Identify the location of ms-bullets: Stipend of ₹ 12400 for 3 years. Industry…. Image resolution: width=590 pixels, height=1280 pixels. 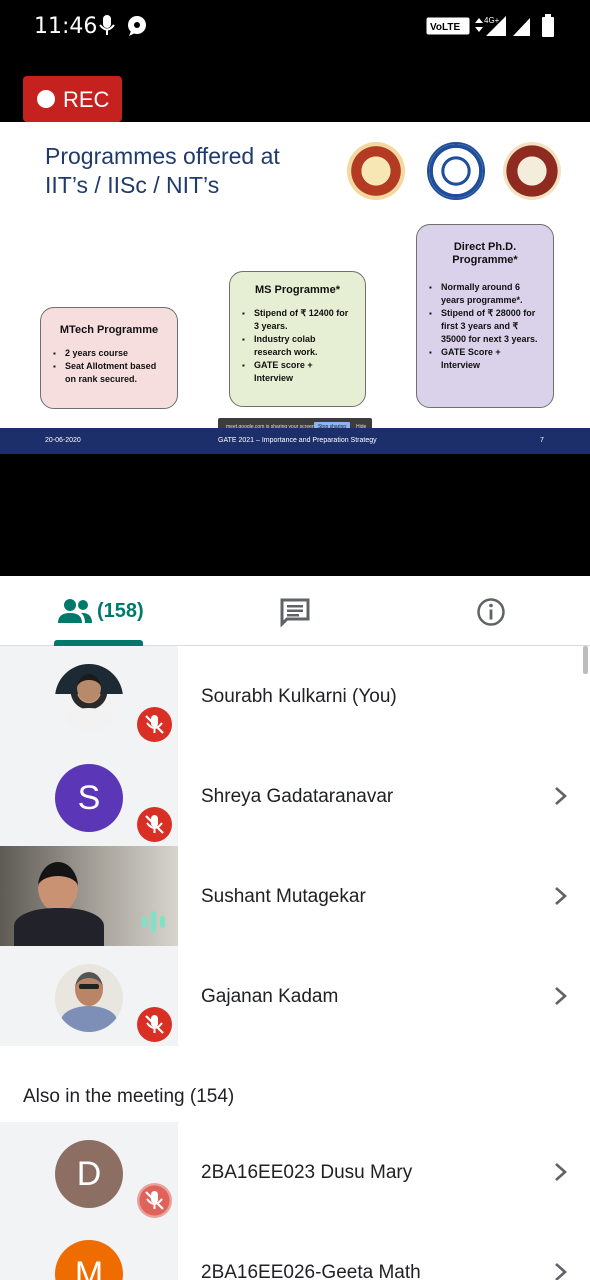
(297, 346).